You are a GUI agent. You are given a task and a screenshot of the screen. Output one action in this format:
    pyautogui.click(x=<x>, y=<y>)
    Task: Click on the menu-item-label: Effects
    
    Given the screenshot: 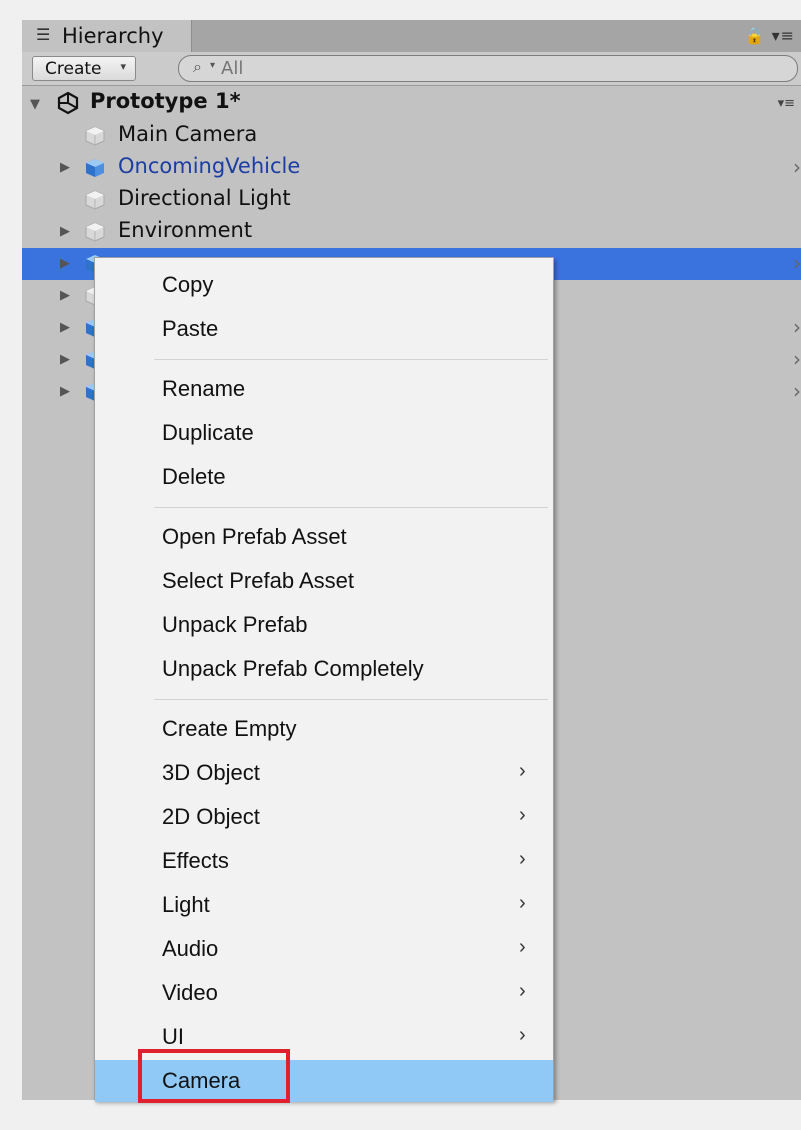 What is the action you would take?
    pyautogui.click(x=195, y=860)
    